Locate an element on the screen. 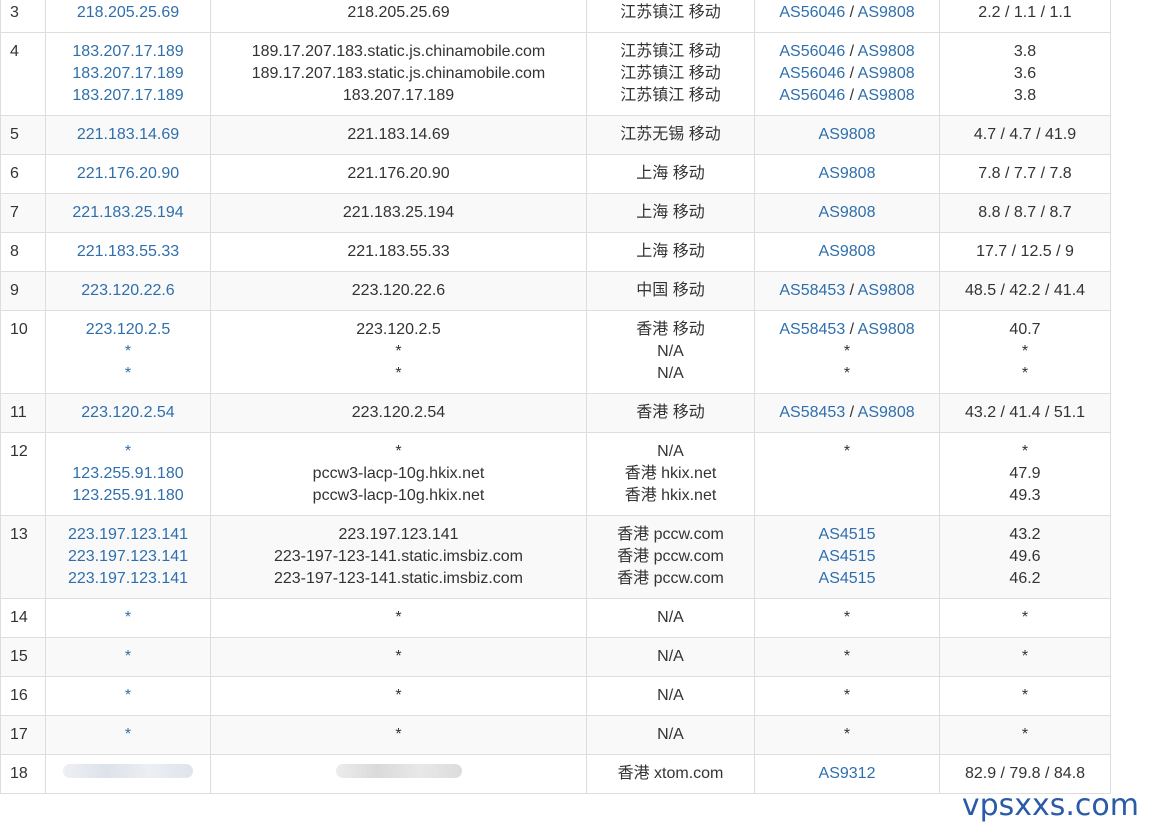 The height and width of the screenshot is (827, 1149). lat-cell: 40.7 * * is located at coordinates (1025, 352).